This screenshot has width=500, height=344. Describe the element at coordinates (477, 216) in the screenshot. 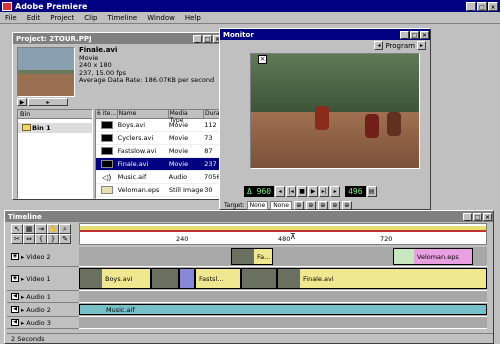

I see `timeline-maximize-button: □` at that location.